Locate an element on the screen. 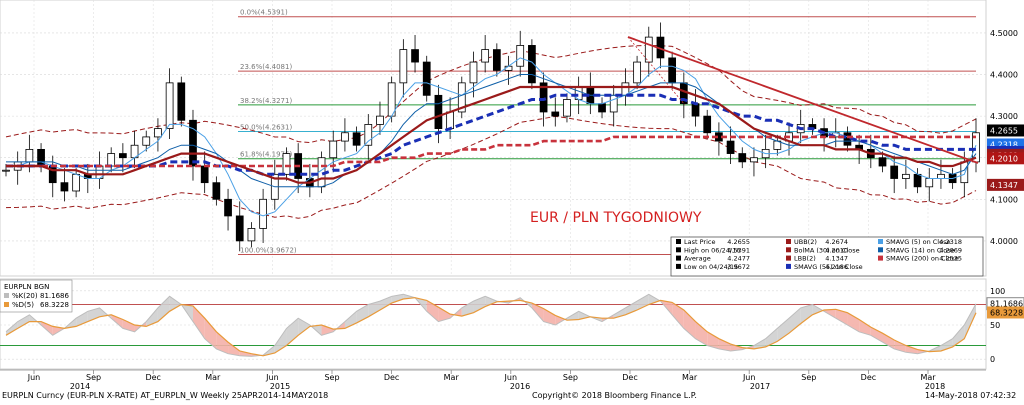  legend-label: Last Price is located at coordinates (699, 242).